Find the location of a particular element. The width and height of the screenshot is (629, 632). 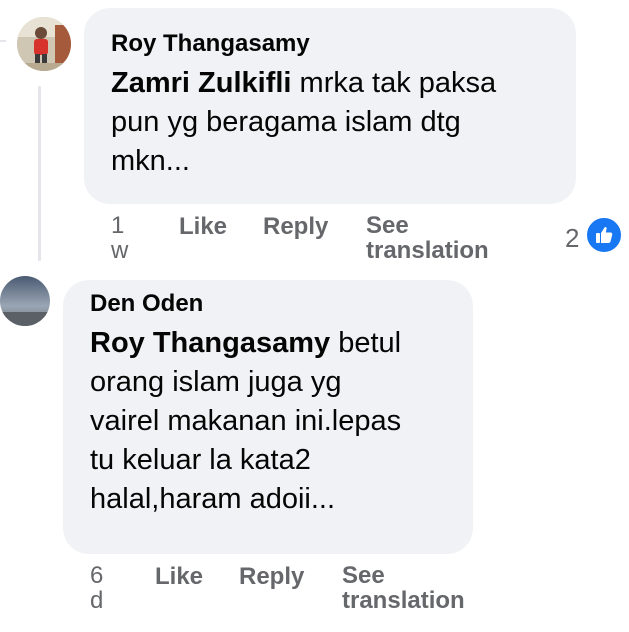

avatar-roy-thangasamy is located at coordinates (44, 44).